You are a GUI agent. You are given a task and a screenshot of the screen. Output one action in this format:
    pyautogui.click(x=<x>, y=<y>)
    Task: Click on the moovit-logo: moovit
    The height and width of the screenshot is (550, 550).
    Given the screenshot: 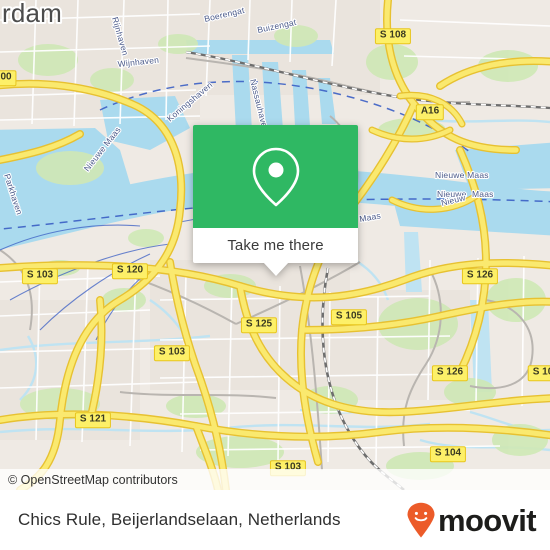 What is the action you would take?
    pyautogui.click(x=471, y=520)
    